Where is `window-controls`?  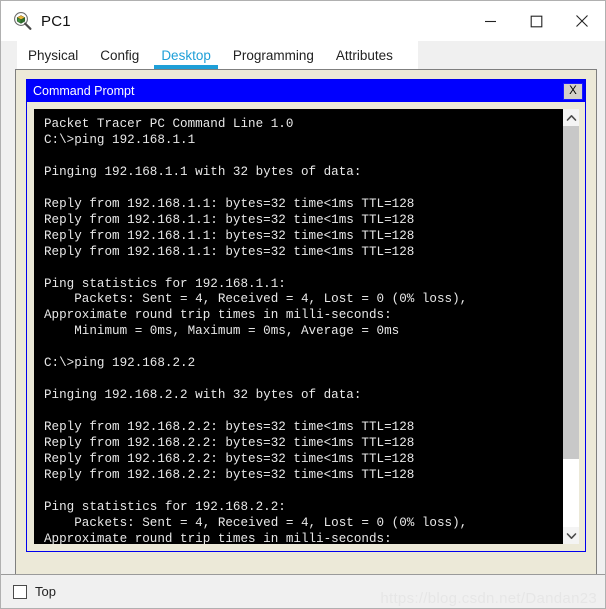
window-controls is located at coordinates (536, 21).